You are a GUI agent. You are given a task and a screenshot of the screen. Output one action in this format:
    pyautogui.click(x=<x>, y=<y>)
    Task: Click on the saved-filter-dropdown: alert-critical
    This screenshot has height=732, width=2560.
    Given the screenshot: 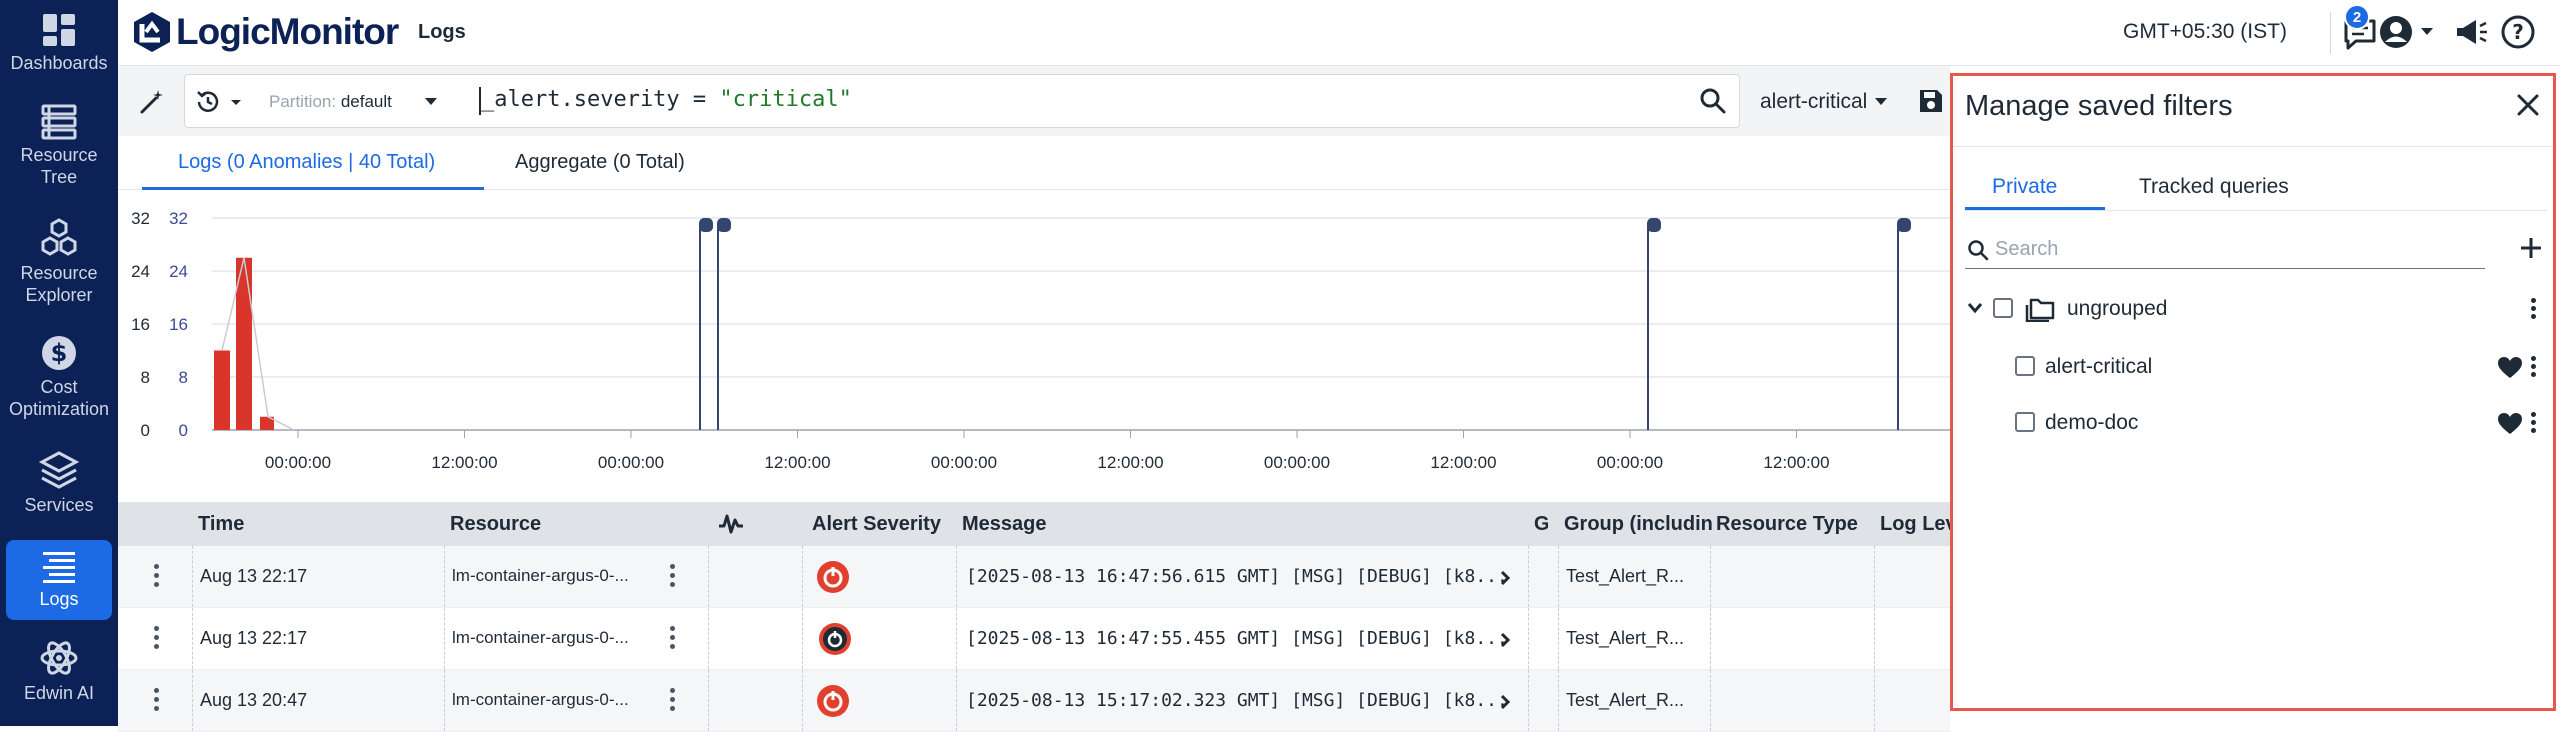 What is the action you would take?
    pyautogui.click(x=1824, y=102)
    